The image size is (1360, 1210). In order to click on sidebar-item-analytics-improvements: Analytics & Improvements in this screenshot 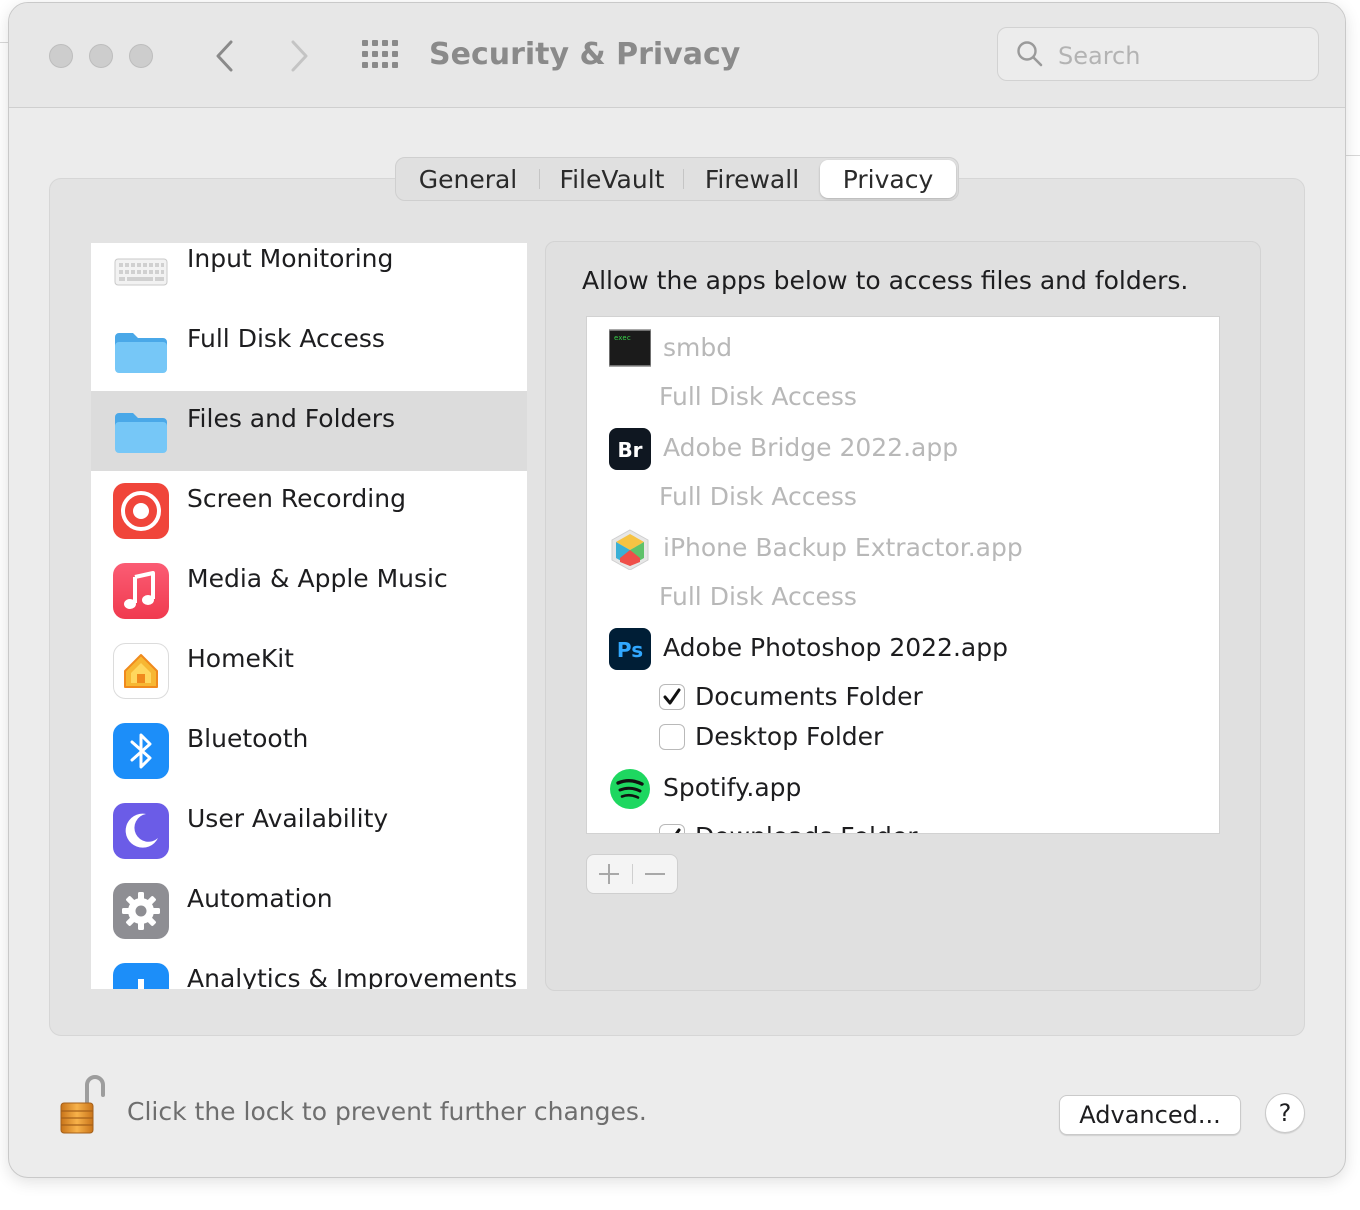, I will do `click(309, 970)`.